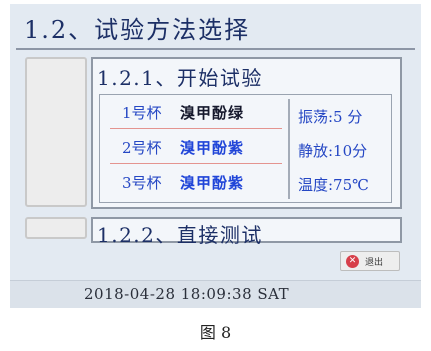 The width and height of the screenshot is (431, 351). I want to click on direct-test-title: 1.2.2、直接测试, so click(180, 235).